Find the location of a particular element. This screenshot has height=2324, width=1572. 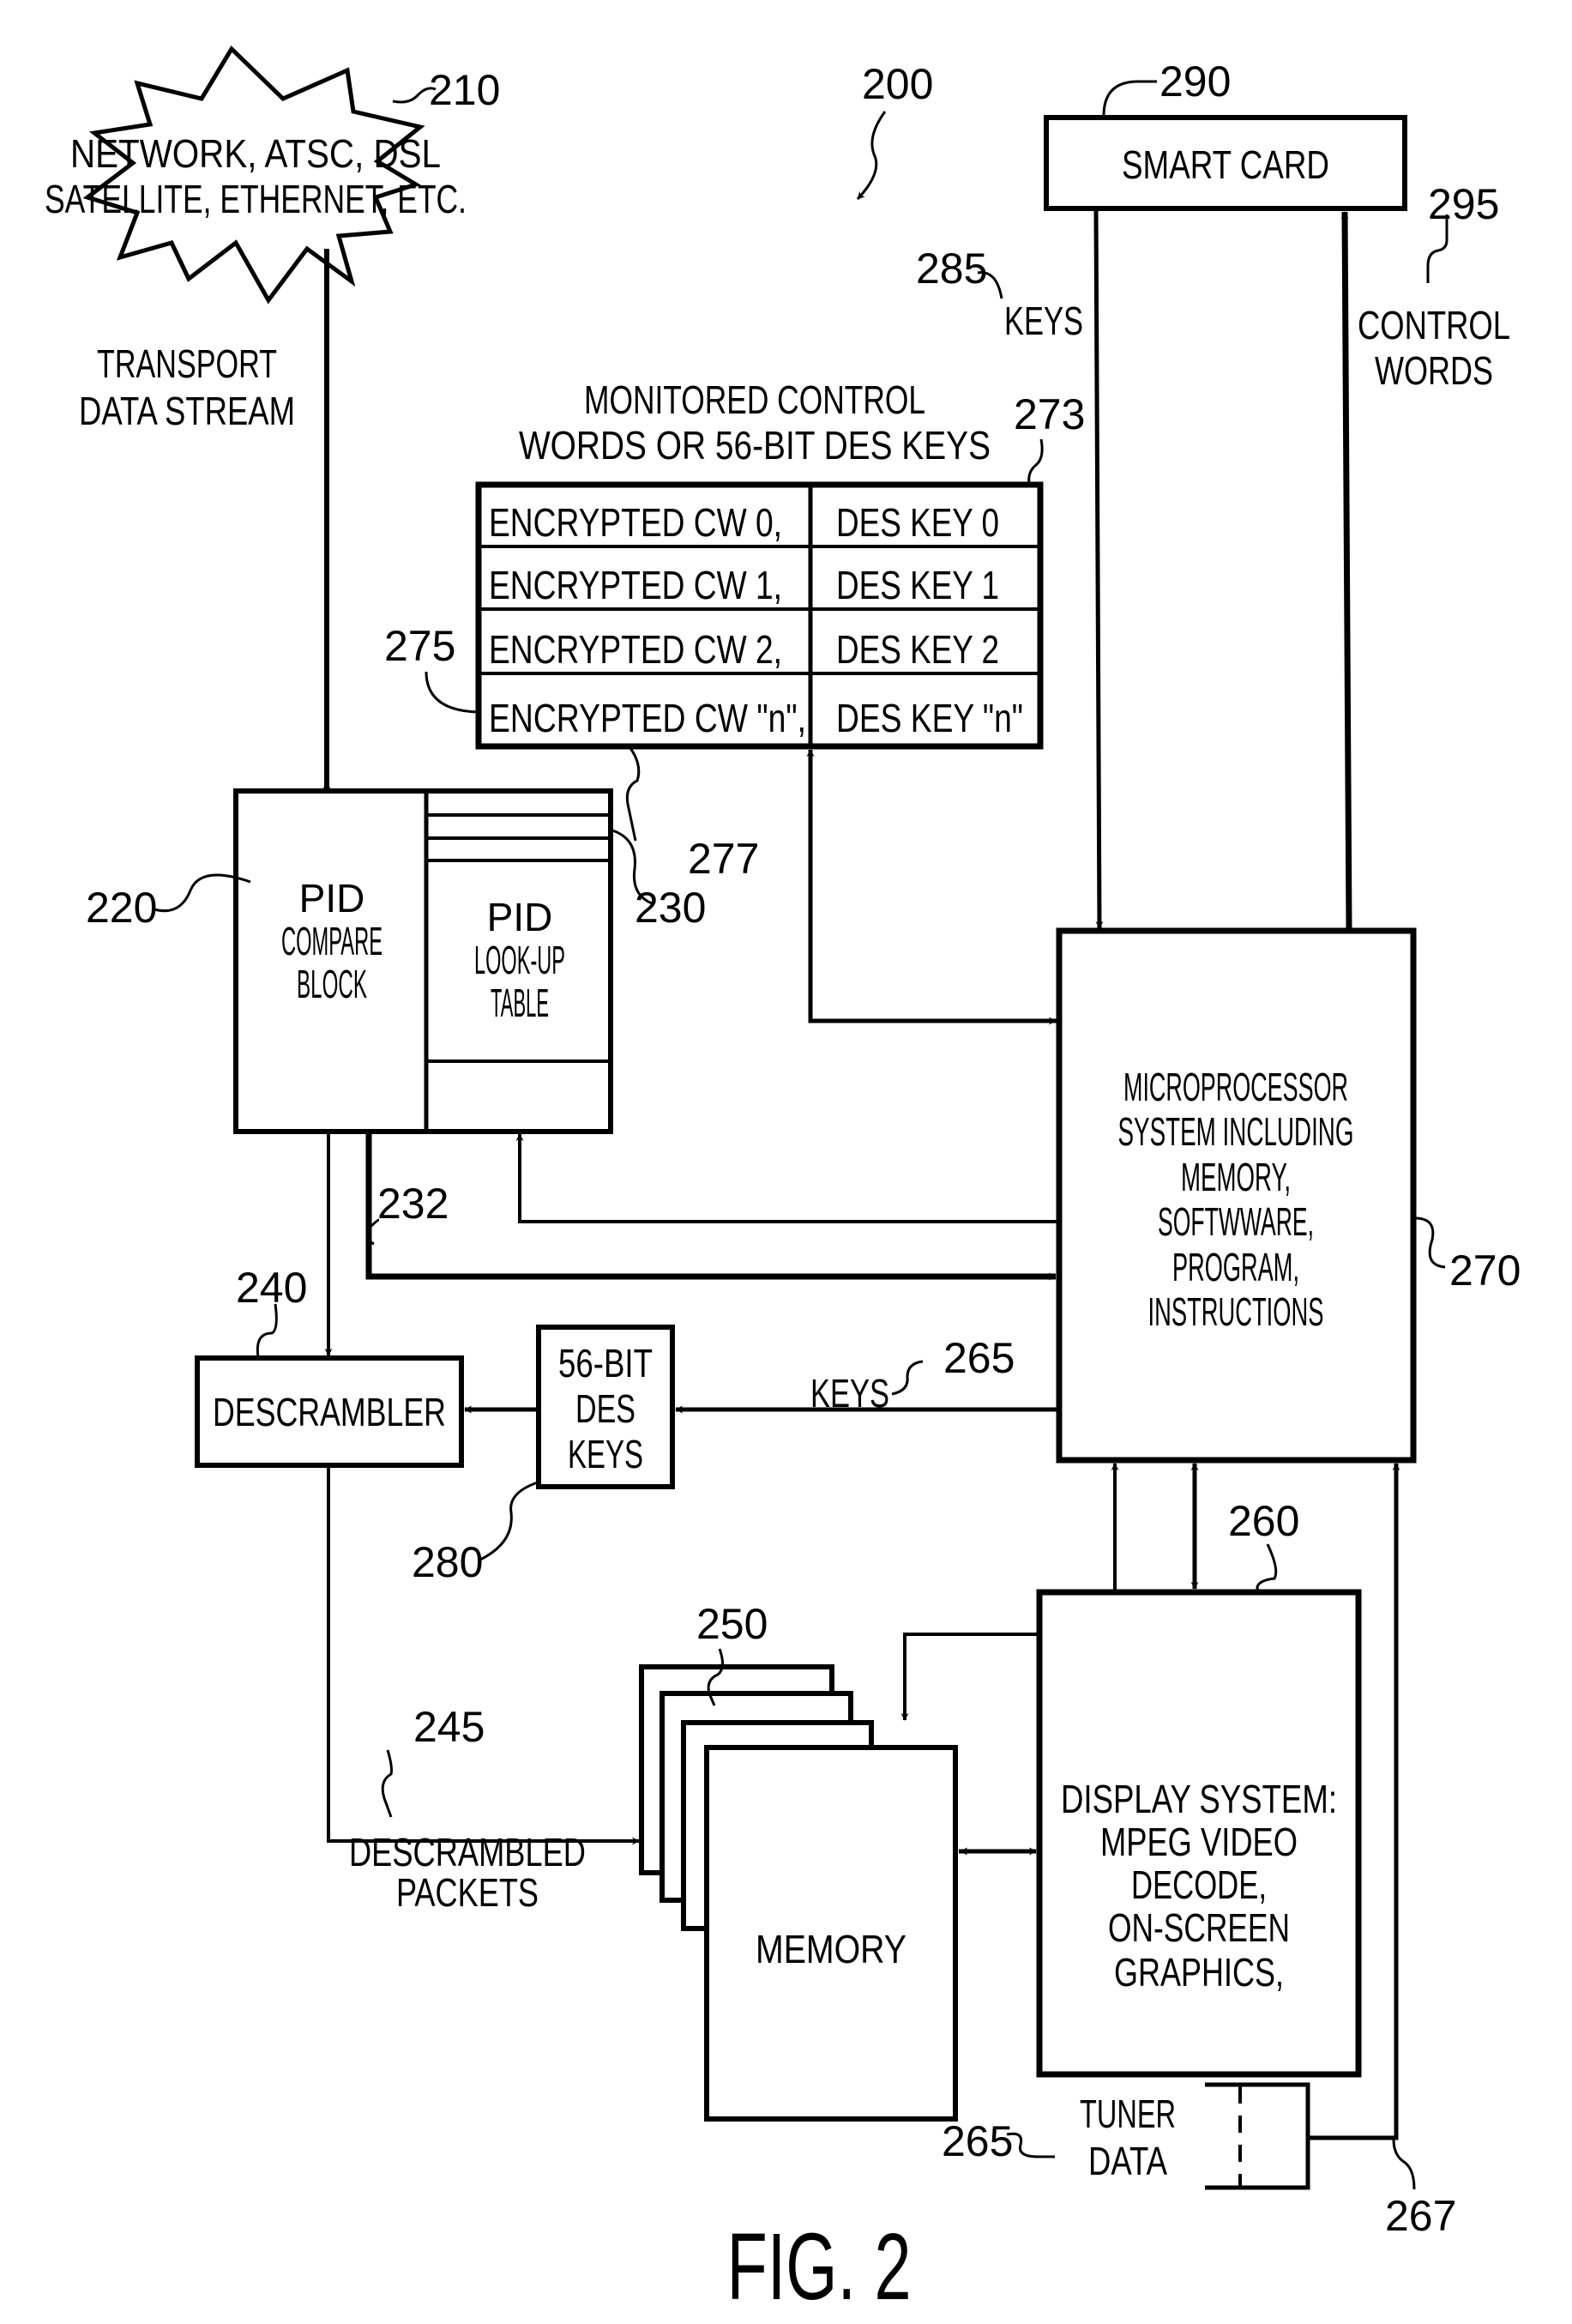

ref-280: 280 is located at coordinates (447, 1562).